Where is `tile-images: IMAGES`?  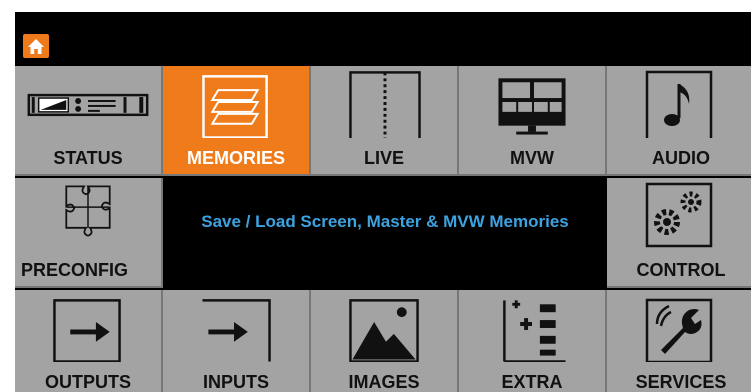 tile-images: IMAGES is located at coordinates (385, 341).